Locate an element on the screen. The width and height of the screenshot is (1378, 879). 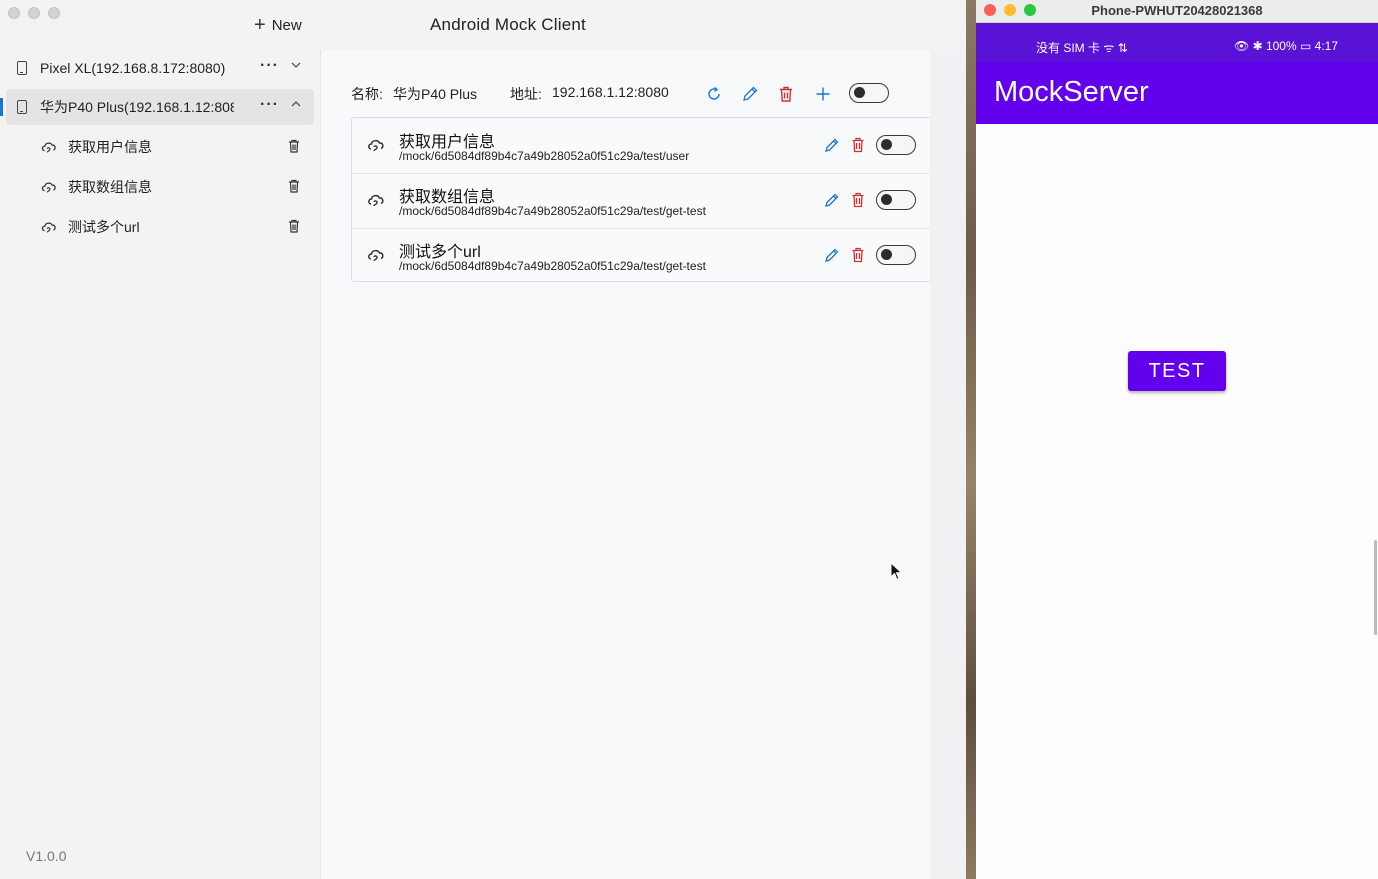
refresh-icon is located at coordinates (714, 94).